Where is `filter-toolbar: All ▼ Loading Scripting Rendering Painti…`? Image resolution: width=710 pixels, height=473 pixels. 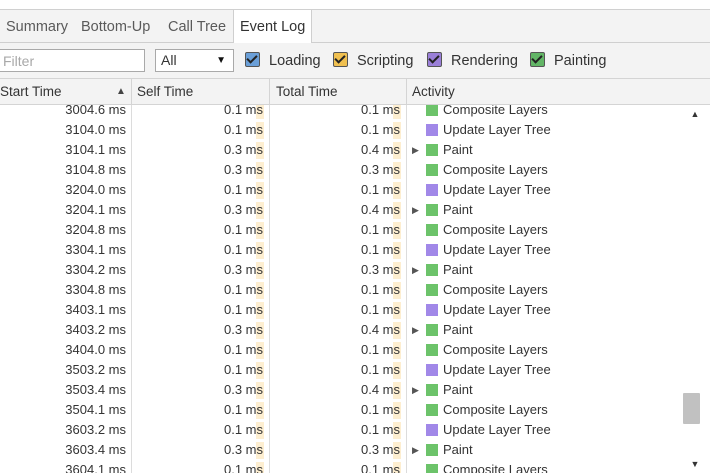
filter-toolbar: All ▼ Loading Scripting Rendering Painti… is located at coordinates (355, 61).